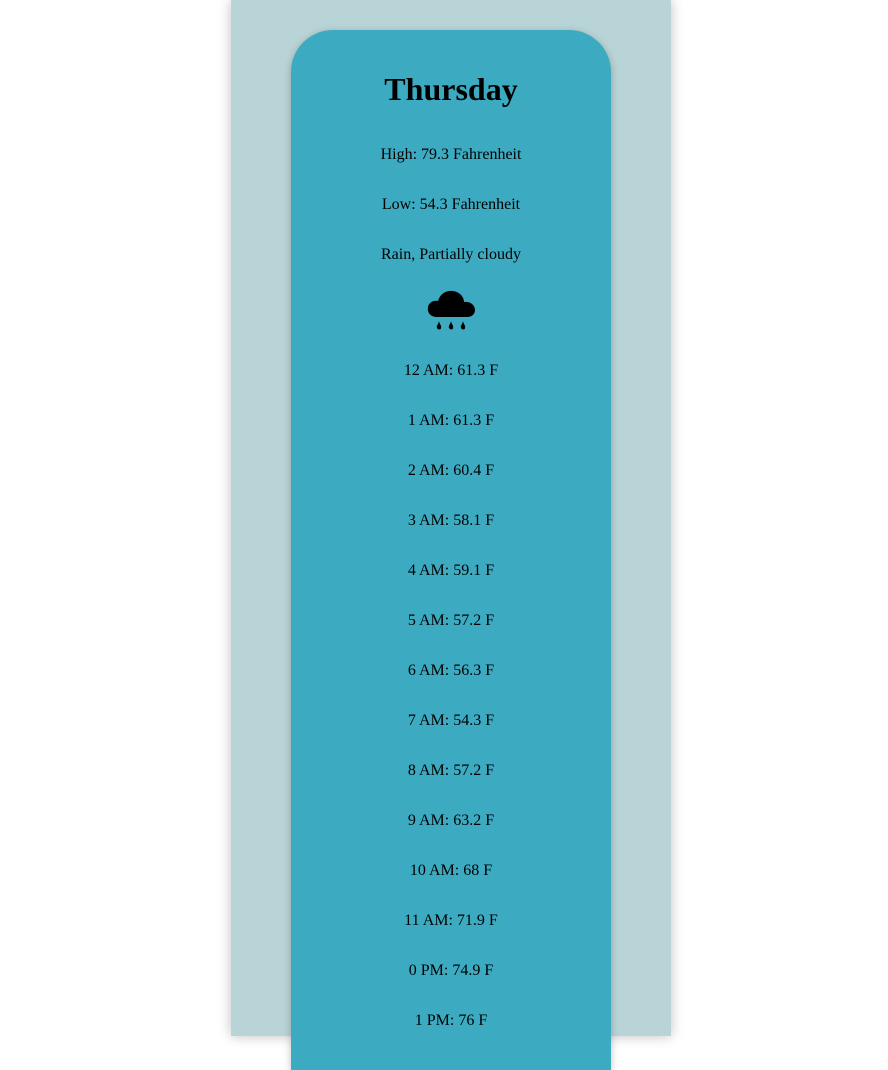 The image size is (888, 1070). Describe the element at coordinates (451, 920) in the screenshot. I see `hourly-item: 11 AM: 71.9 F` at that location.